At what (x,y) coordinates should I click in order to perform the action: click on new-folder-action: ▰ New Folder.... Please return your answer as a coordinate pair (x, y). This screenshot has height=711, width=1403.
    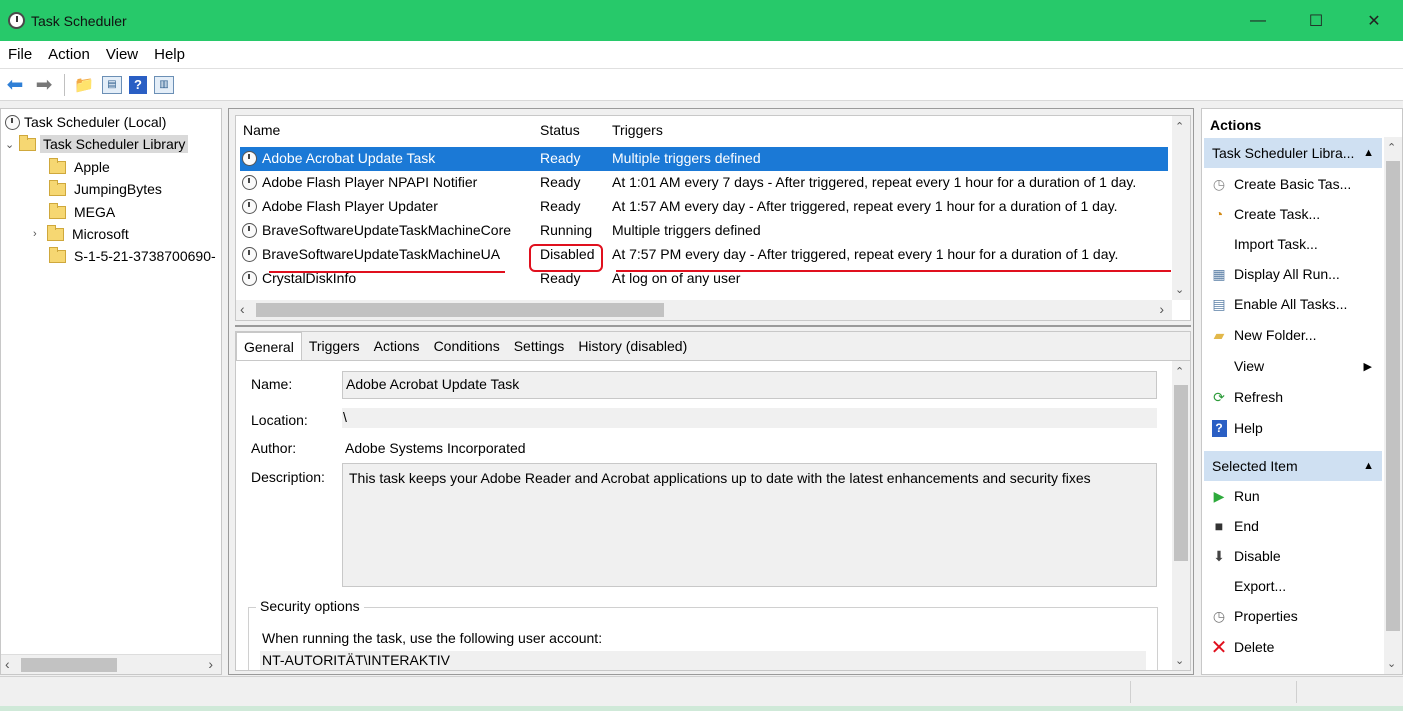
    Looking at the image, I should click on (1293, 335).